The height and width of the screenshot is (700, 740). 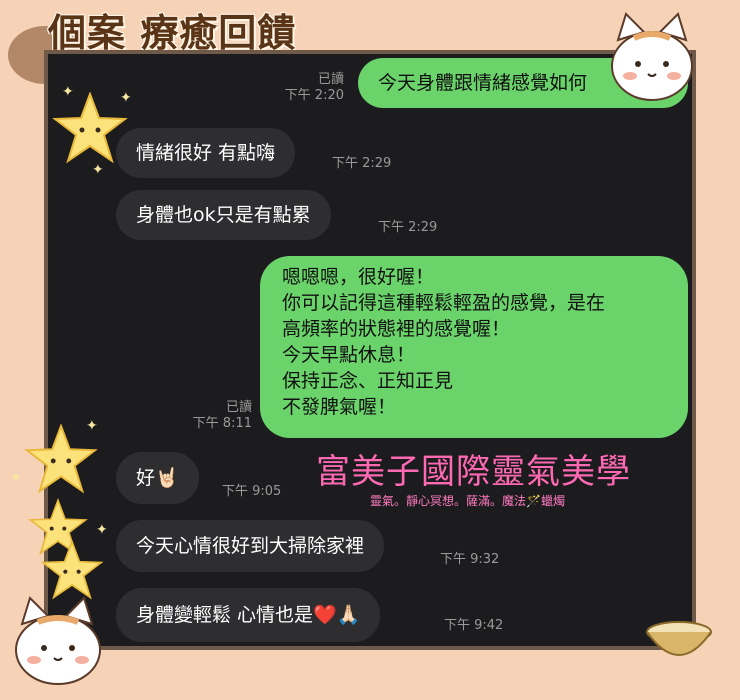 I want to click on message-text: 今天心情很好到大掃除家裡, so click(x=250, y=546).